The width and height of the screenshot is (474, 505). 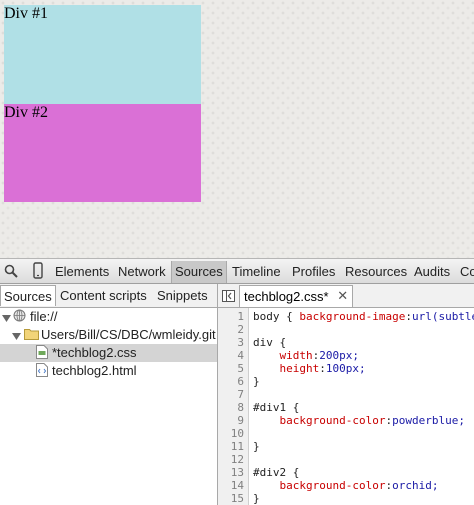 I want to click on html-file-icon, so click(x=42, y=371).